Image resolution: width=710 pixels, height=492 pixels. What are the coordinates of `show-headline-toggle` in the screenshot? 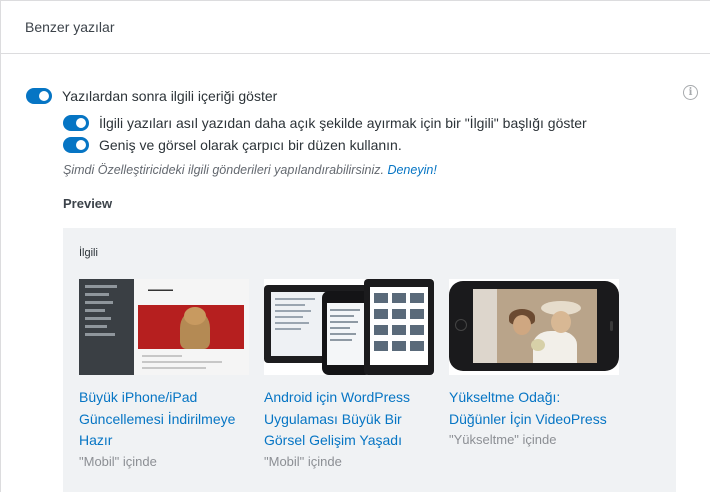 It's located at (76, 123).